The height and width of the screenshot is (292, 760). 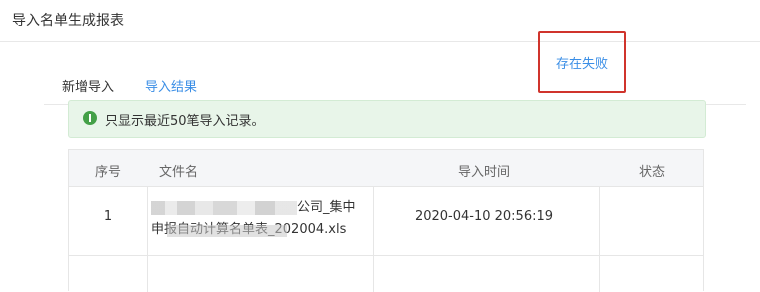 What do you see at coordinates (224, 207) in the screenshot?
I see `redacted-text` at bounding box center [224, 207].